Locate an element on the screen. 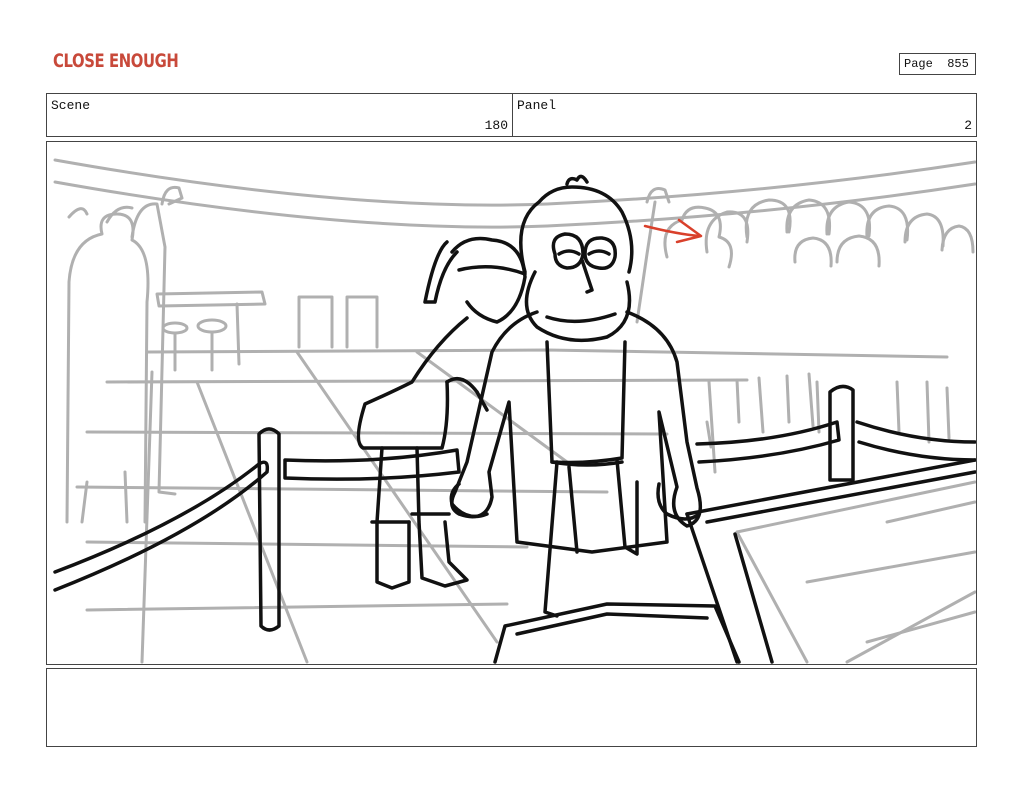 The height and width of the screenshot is (793, 1024). notes-box is located at coordinates (511, 707).